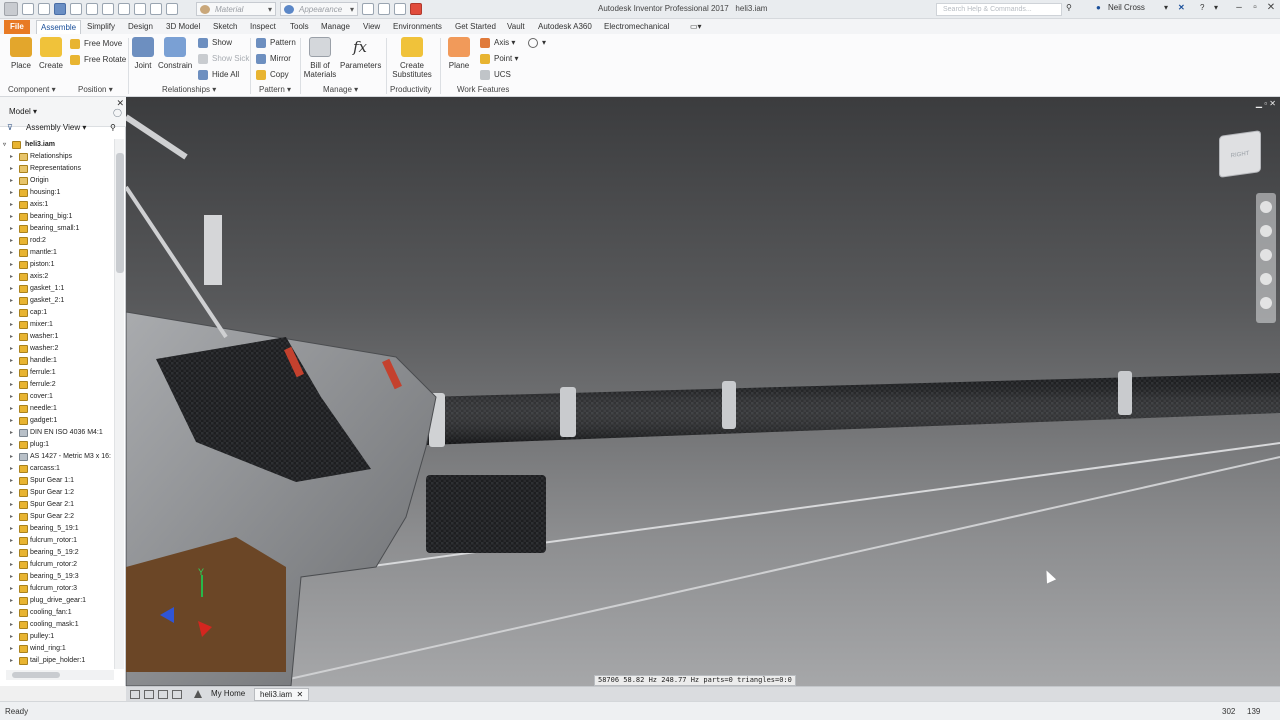 The height and width of the screenshot is (720, 1280). Describe the element at coordinates (51, 53) in the screenshot. I see `create-button: Create` at that location.